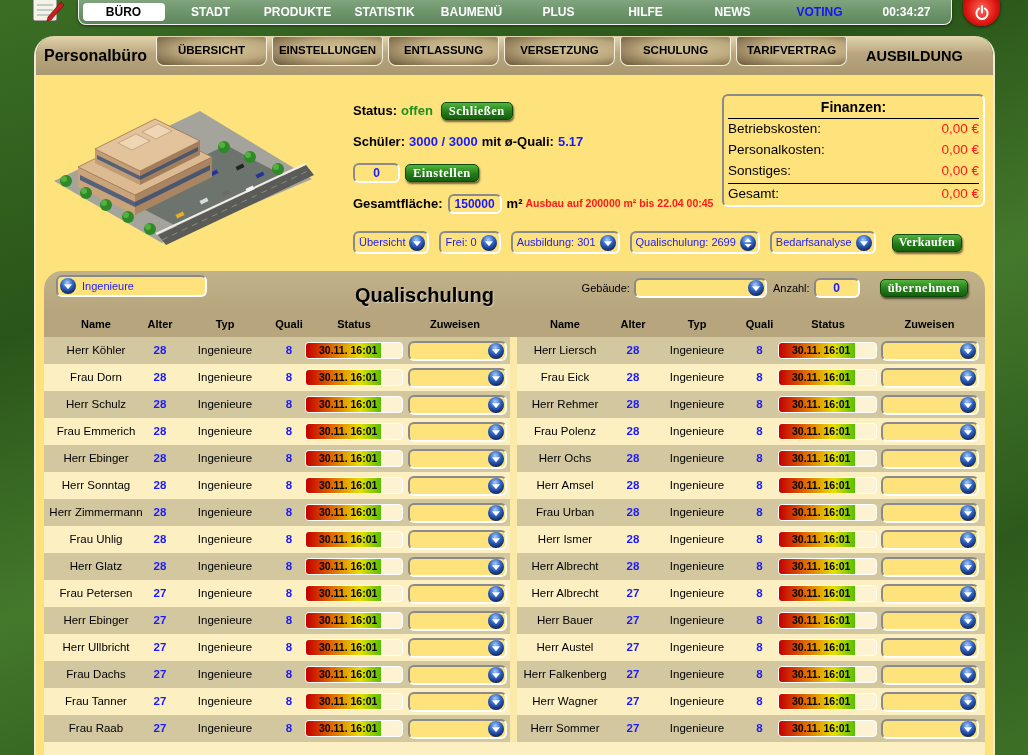 Image resolution: width=1028 pixels, height=755 pixels. I want to click on apply-button: übernehmen, so click(923, 288).